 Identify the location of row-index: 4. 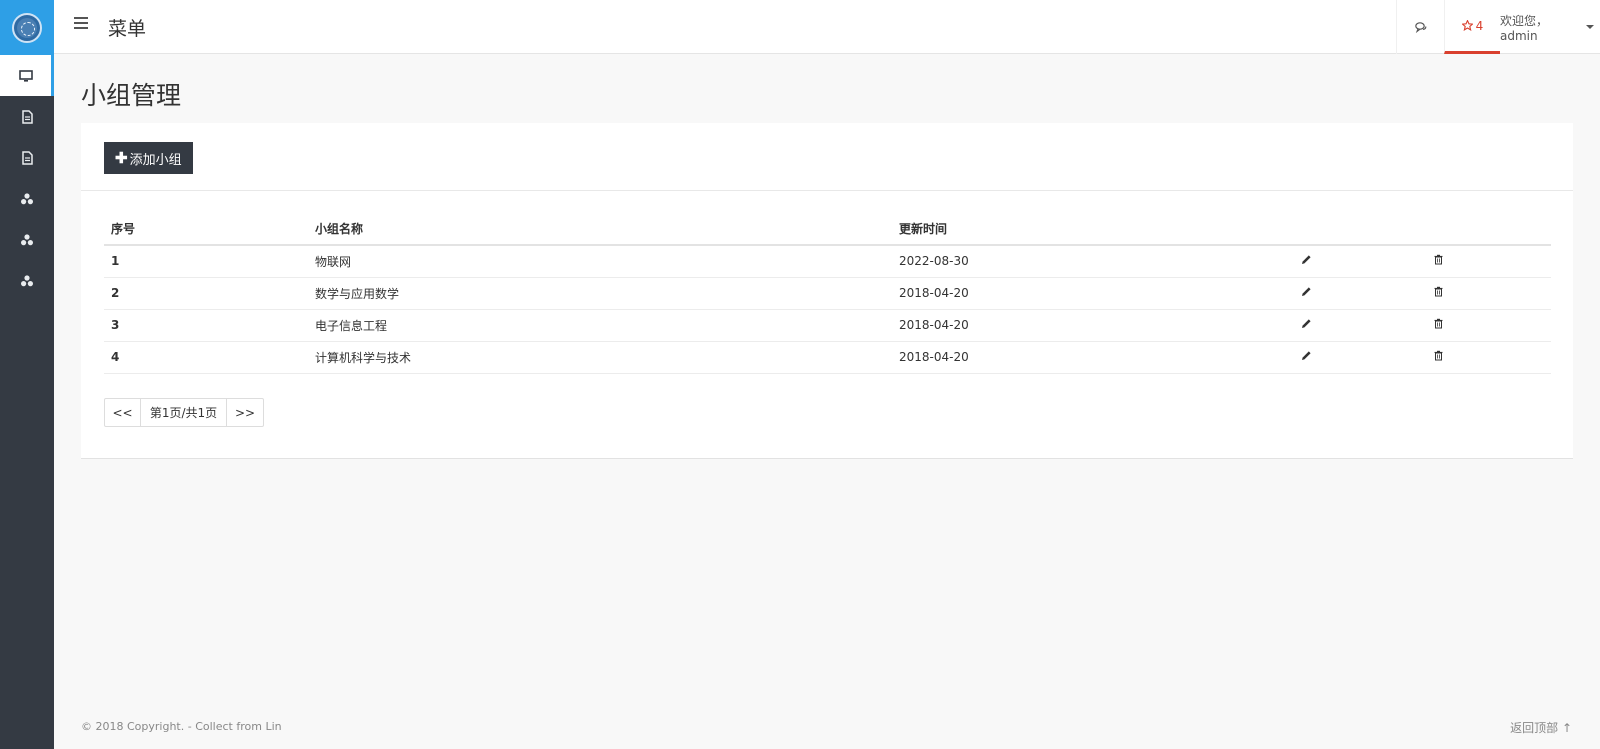
(206, 357).